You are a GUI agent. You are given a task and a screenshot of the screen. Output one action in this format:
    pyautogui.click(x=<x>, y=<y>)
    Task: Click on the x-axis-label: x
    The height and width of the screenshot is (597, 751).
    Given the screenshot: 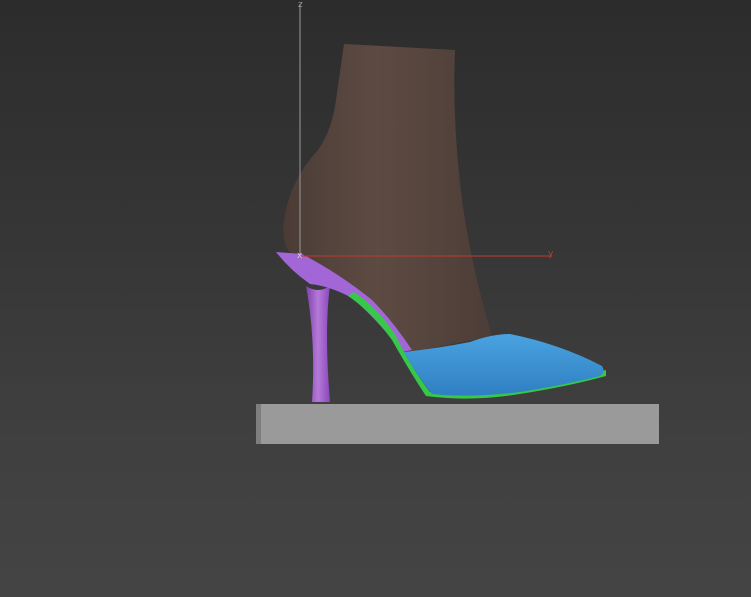 What is the action you would take?
    pyautogui.click(x=300, y=256)
    